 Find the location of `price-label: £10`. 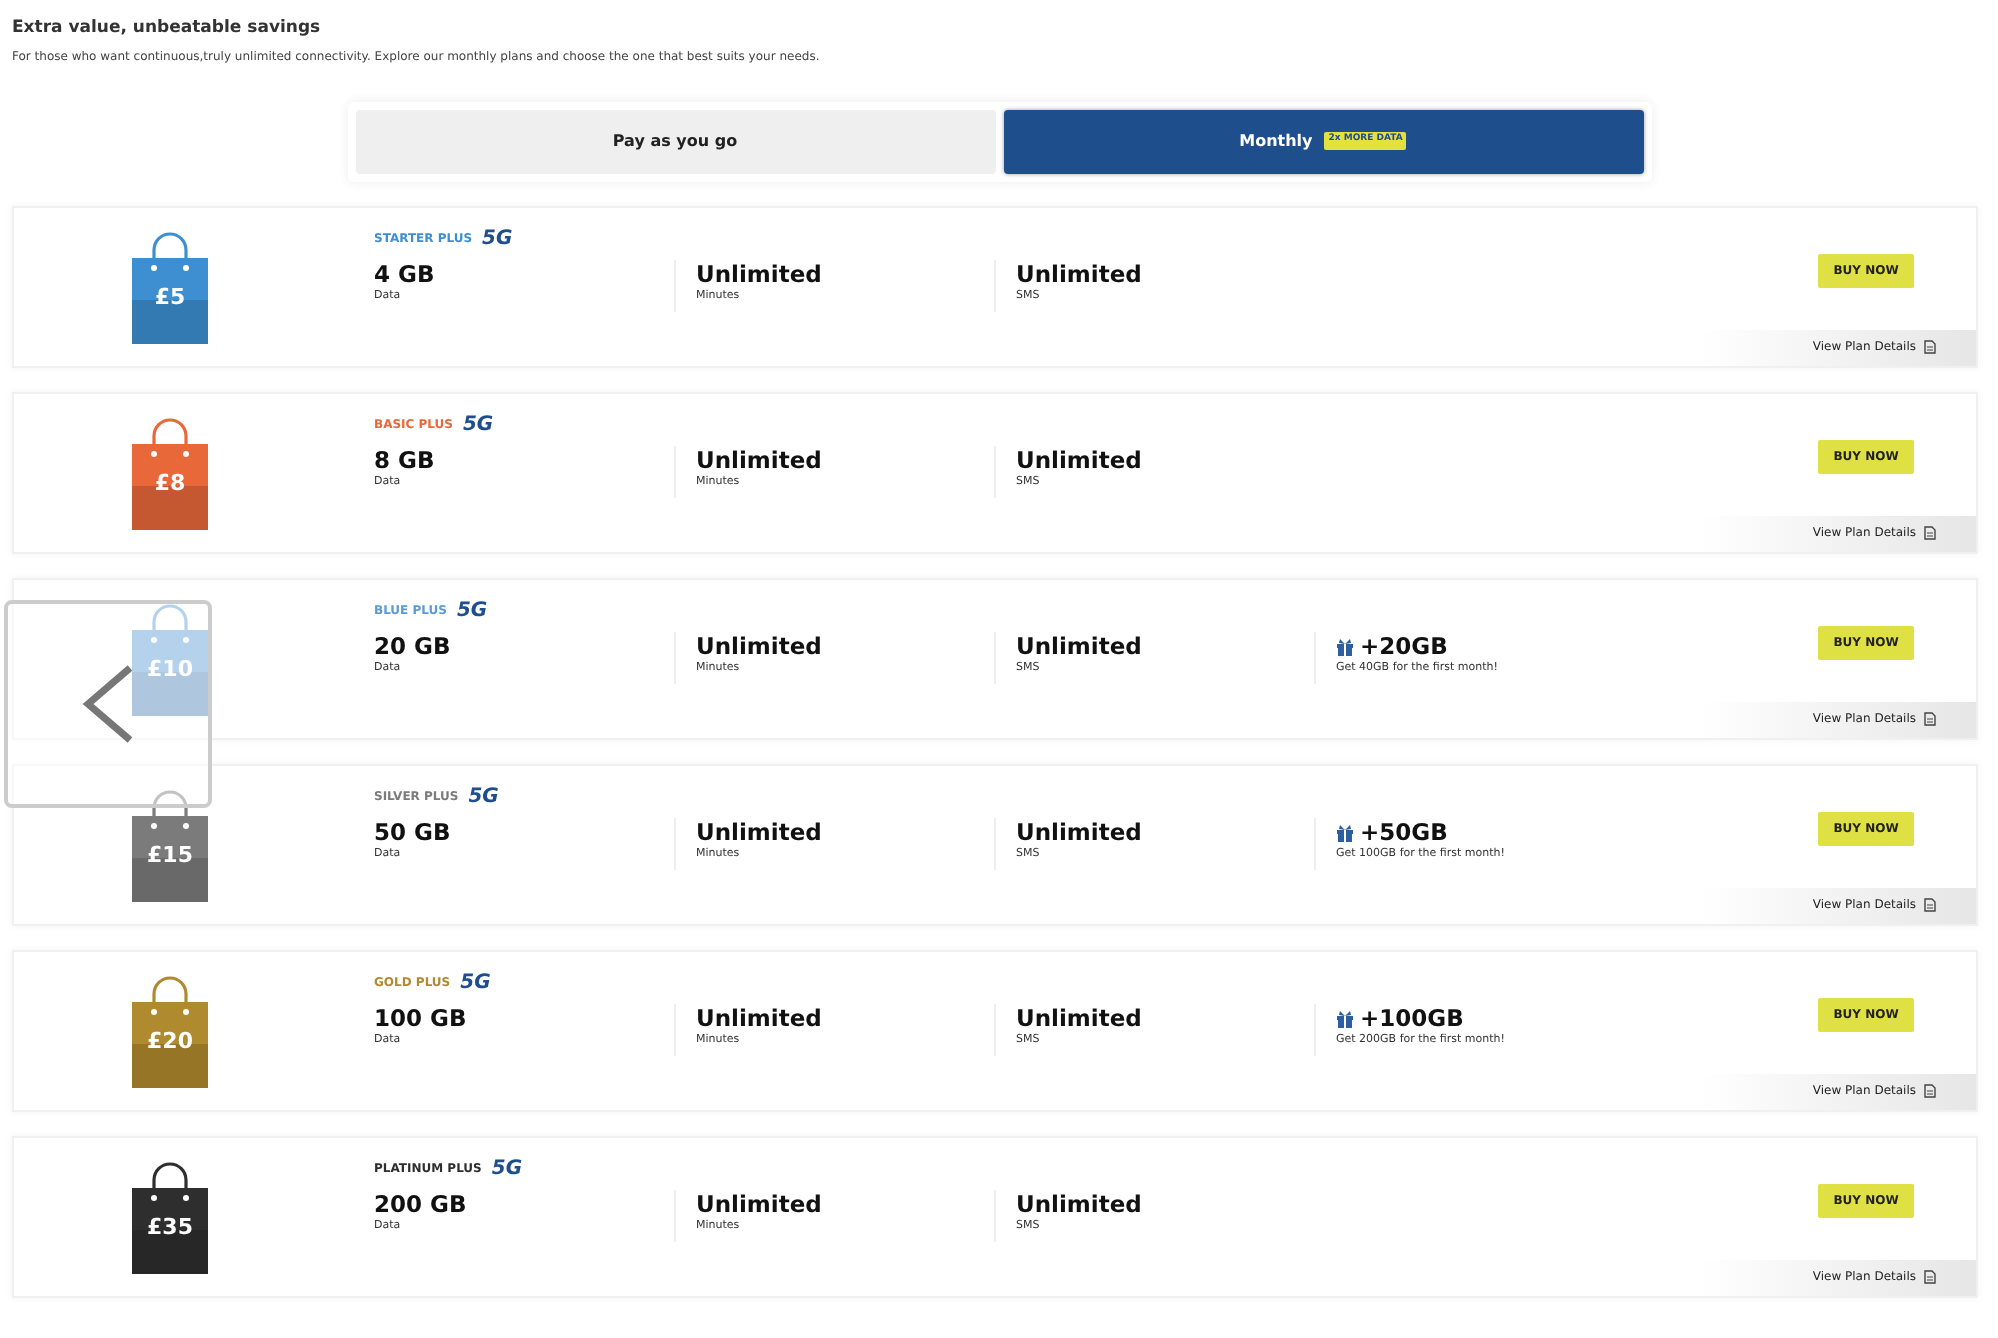

price-label: £10 is located at coordinates (170, 670).